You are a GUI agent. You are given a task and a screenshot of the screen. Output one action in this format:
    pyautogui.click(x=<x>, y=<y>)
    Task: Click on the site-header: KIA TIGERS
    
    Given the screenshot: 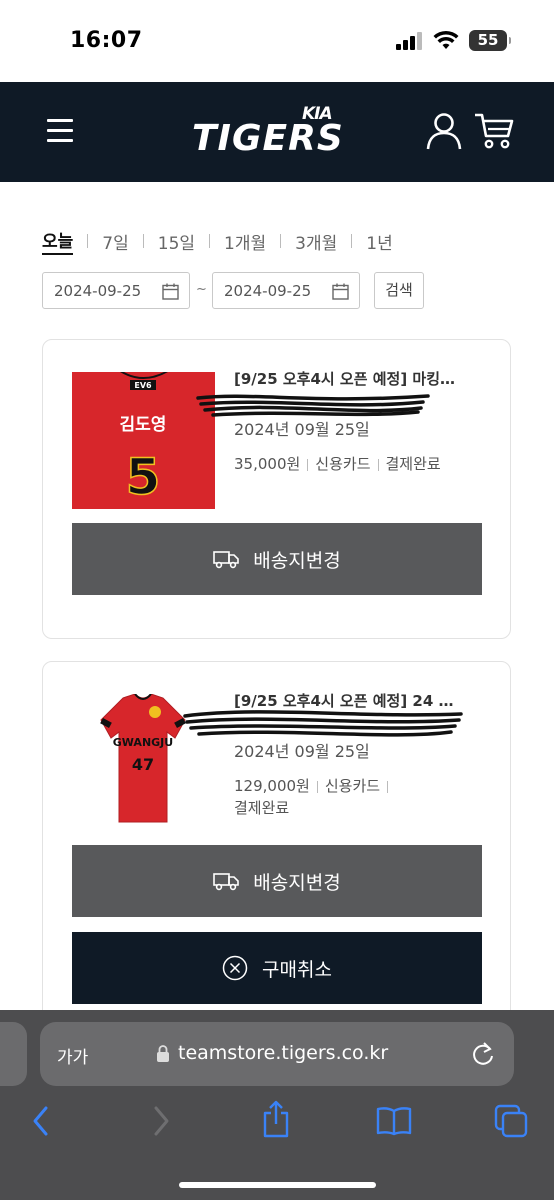 What is the action you would take?
    pyautogui.click(x=277, y=132)
    